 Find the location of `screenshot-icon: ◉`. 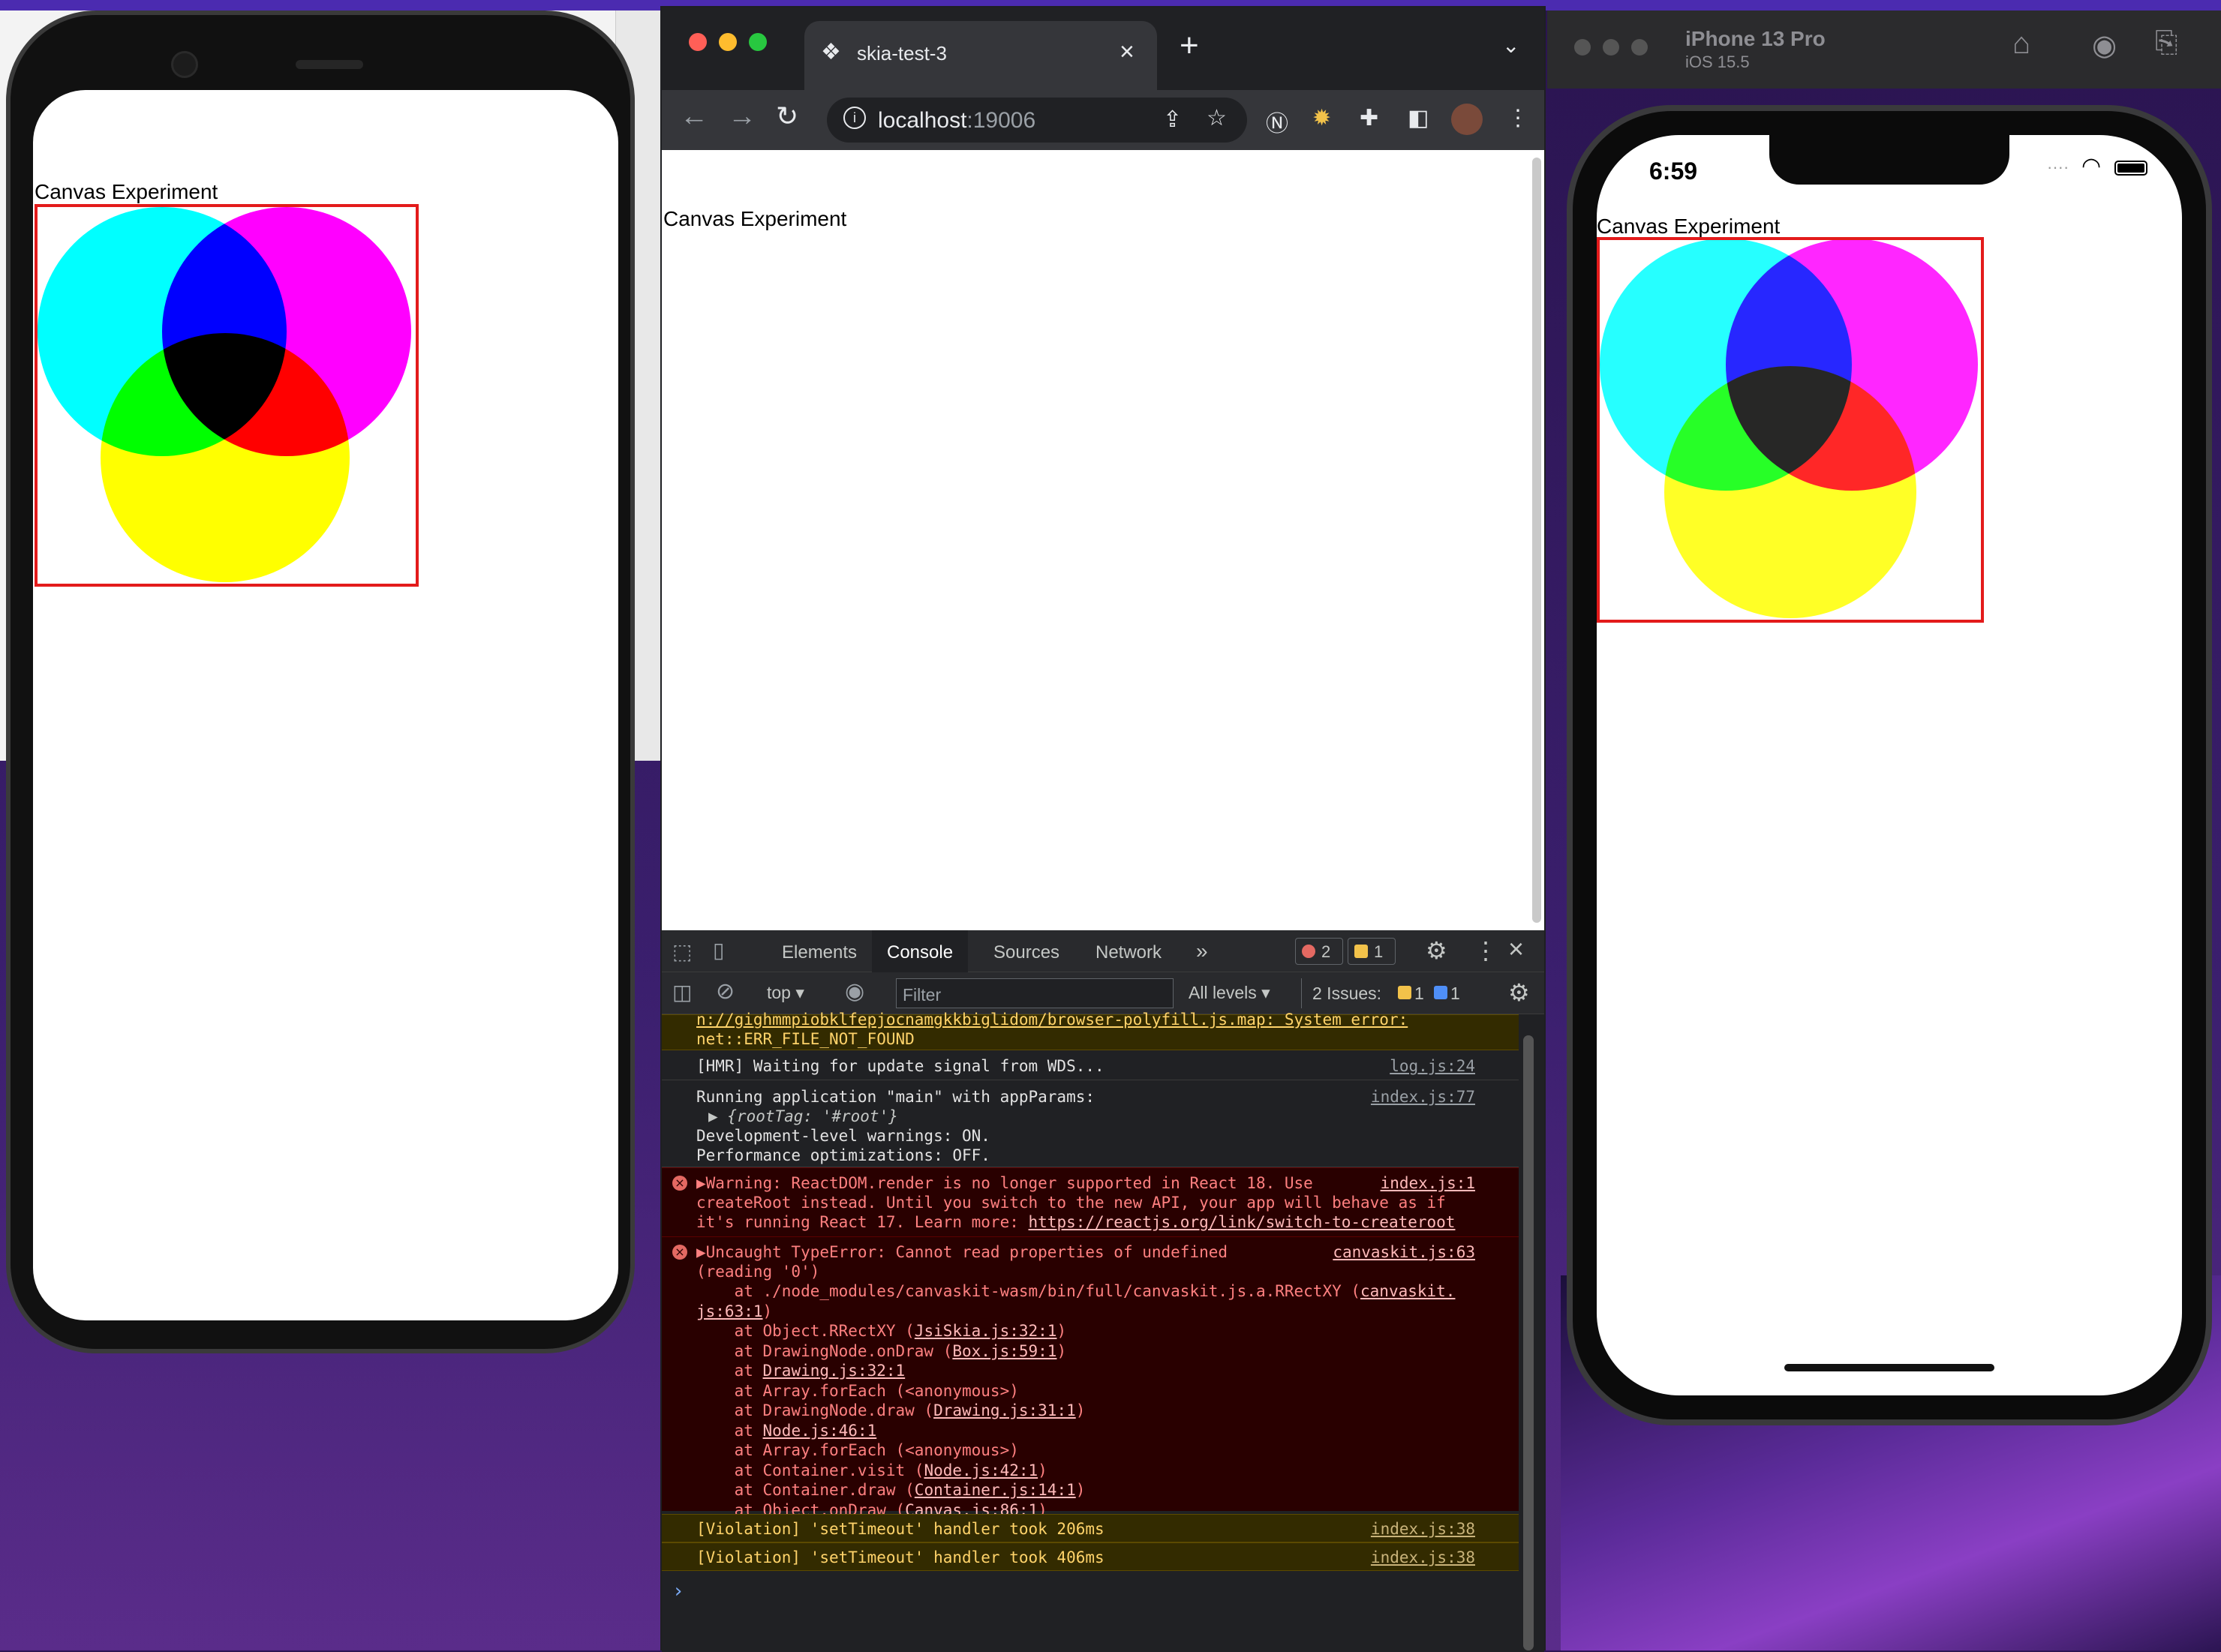

screenshot-icon: ◉ is located at coordinates (2104, 45).